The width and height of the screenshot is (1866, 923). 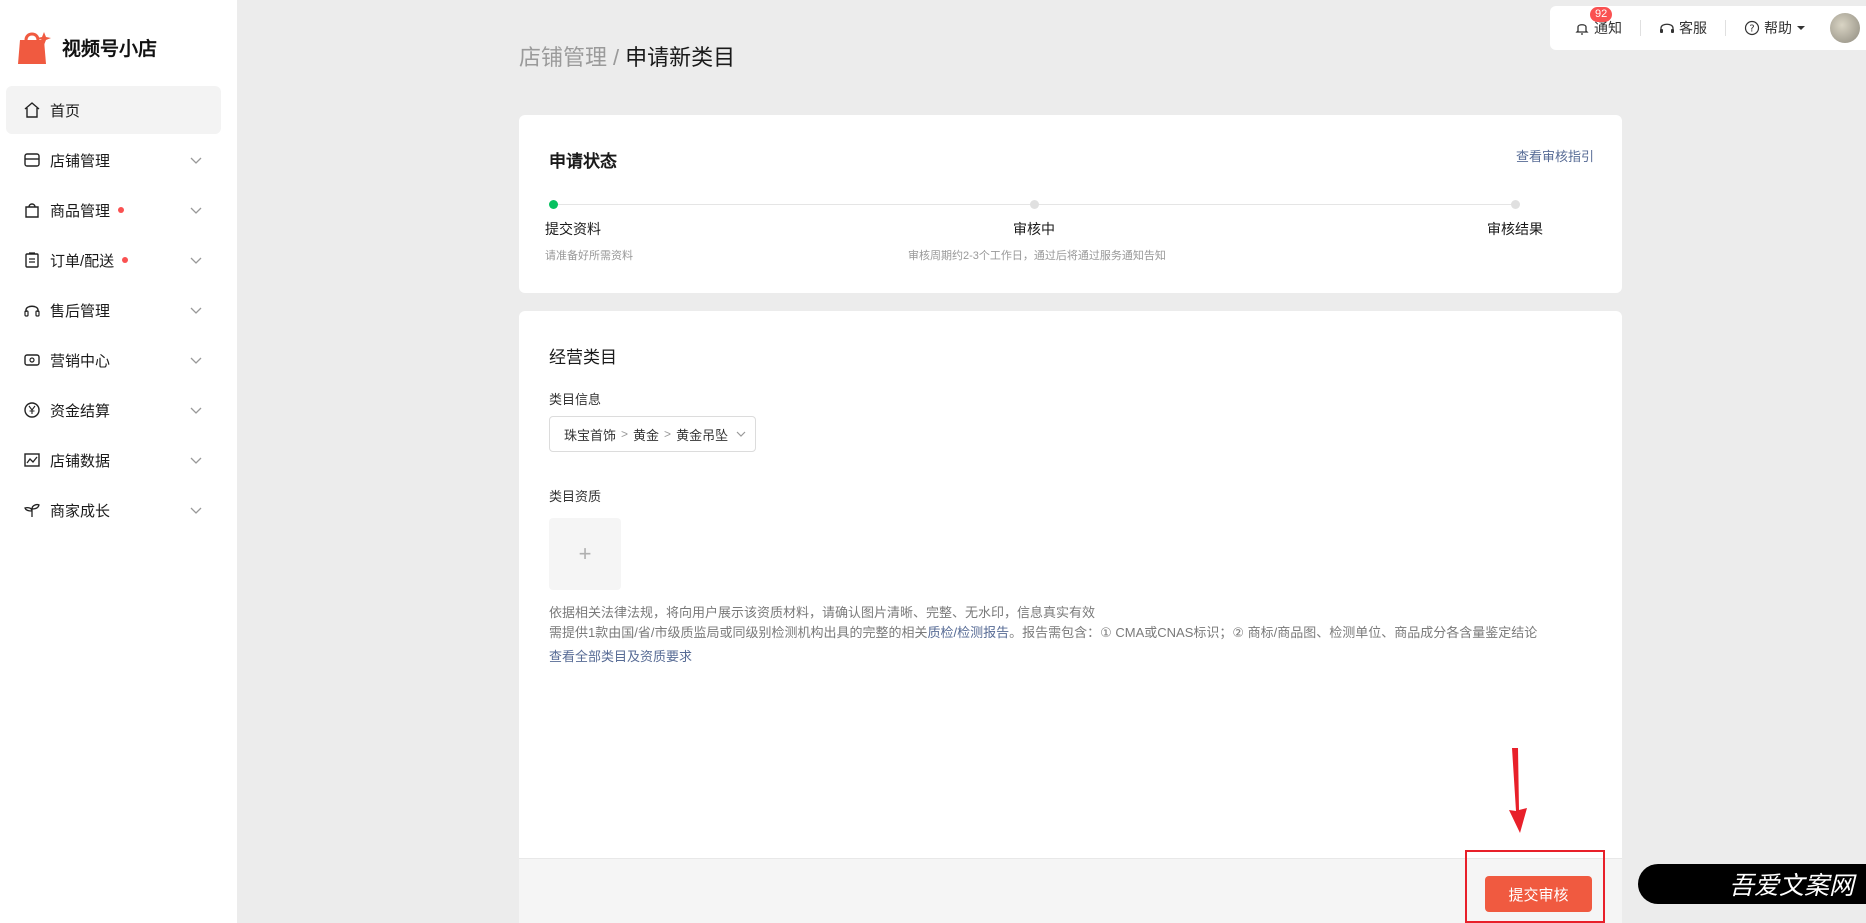 I want to click on shop-bag-logo-icon, so click(x=34, y=48).